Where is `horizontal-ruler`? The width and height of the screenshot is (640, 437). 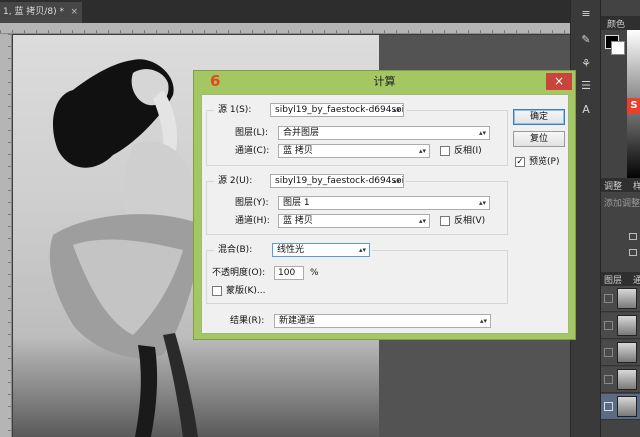
horizontal-ruler is located at coordinates (285, 28).